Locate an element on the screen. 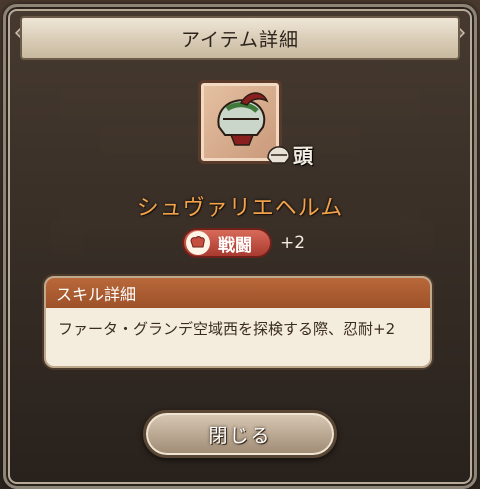  skill-bonus-value: +2 is located at coordinates (293, 243).